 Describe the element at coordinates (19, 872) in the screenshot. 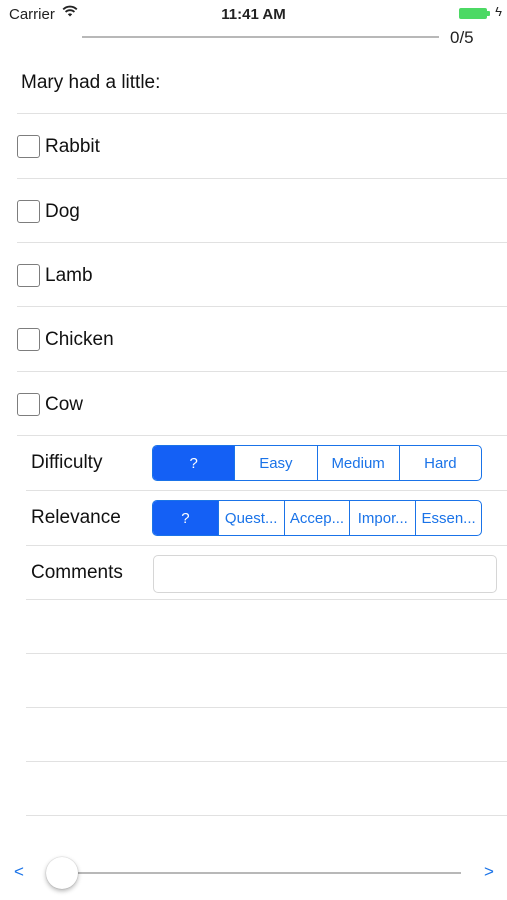

I see `previous-button: <` at that location.